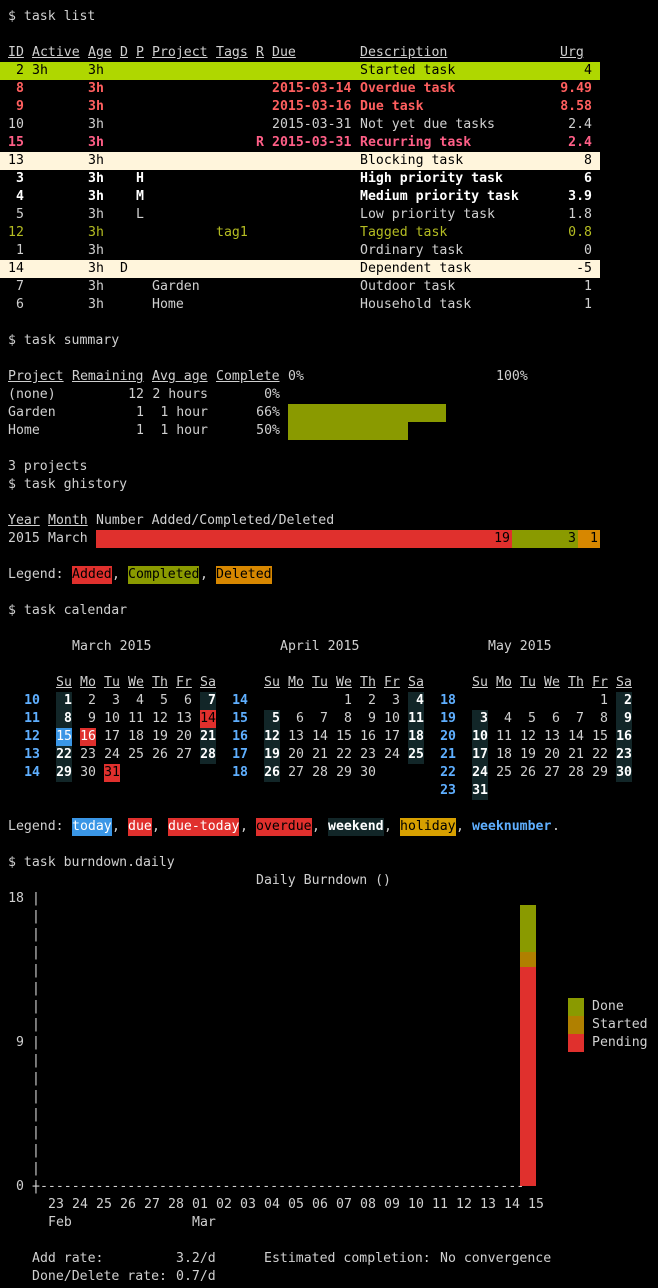 The width and height of the screenshot is (658, 1288). Describe the element at coordinates (140, 214) in the screenshot. I see `task-priority: L` at that location.